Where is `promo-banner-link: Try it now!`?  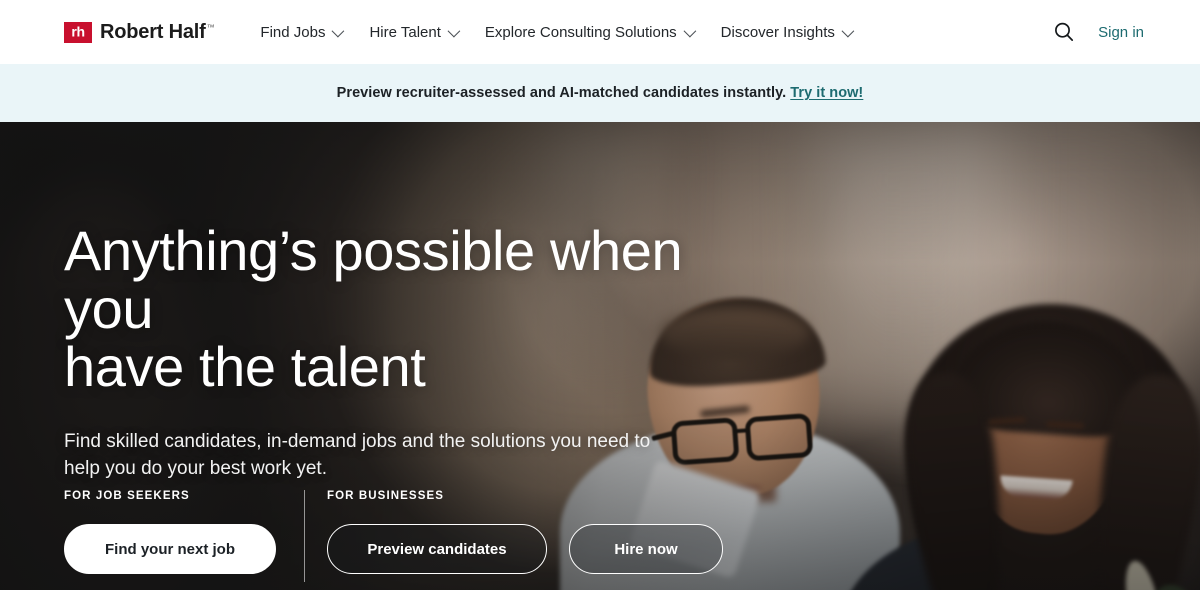
promo-banner-link: Try it now! is located at coordinates (826, 93).